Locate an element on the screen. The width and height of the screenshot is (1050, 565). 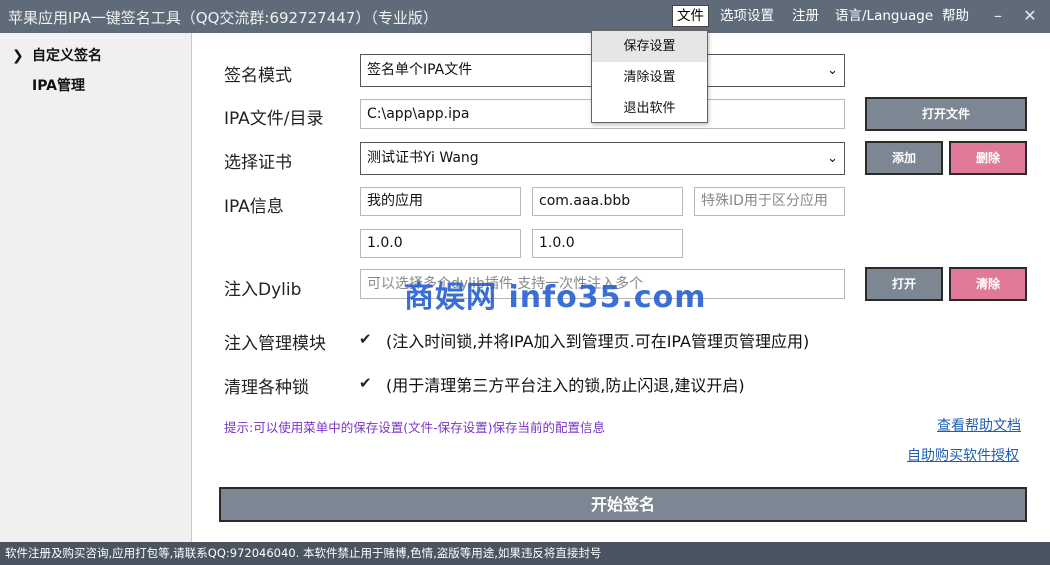
file-menu-dropdown: 保存设置 清除设置 退出软件 is located at coordinates (649, 76).